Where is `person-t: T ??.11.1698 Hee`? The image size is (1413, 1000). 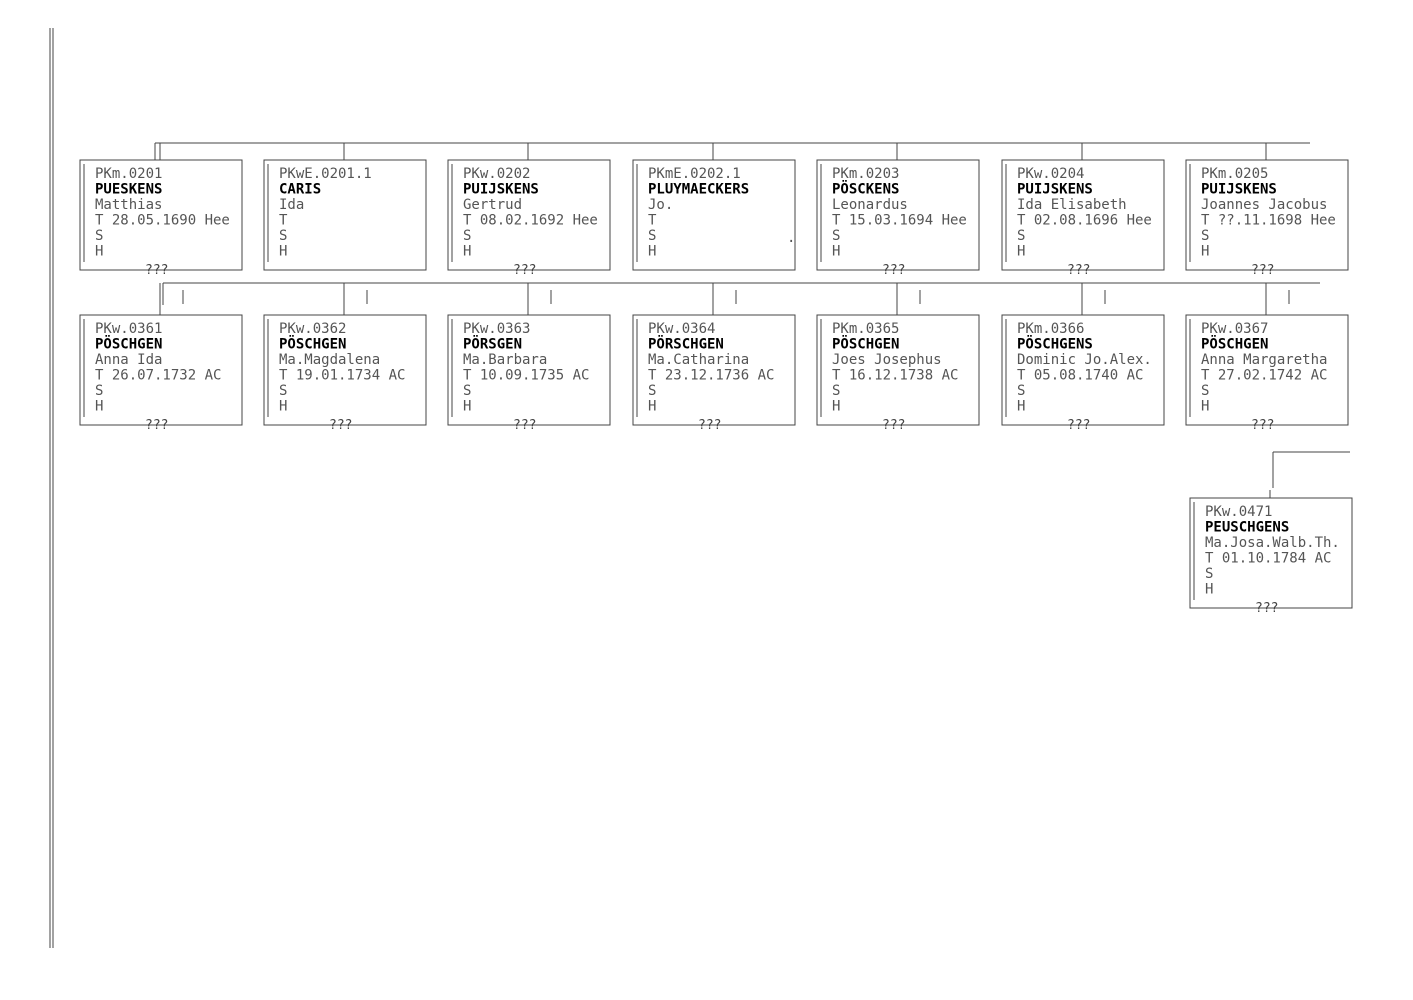
person-t: T ??.11.1698 Hee is located at coordinates (1268, 221).